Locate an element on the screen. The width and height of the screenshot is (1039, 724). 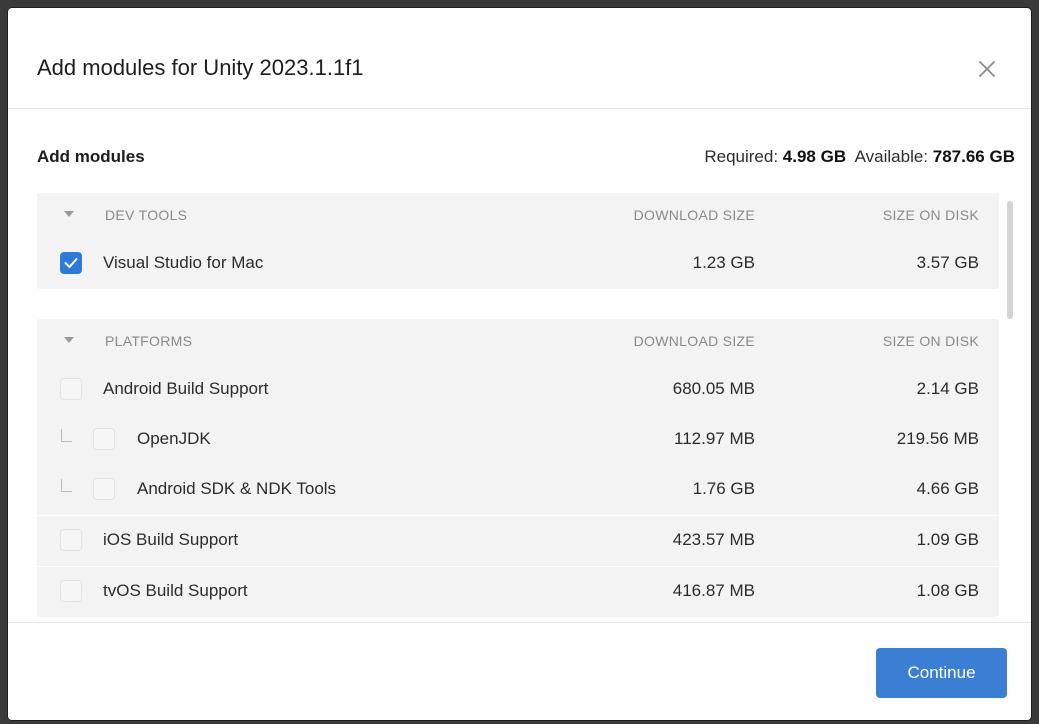
group-name: DEV TOOLS is located at coordinates (146, 215).